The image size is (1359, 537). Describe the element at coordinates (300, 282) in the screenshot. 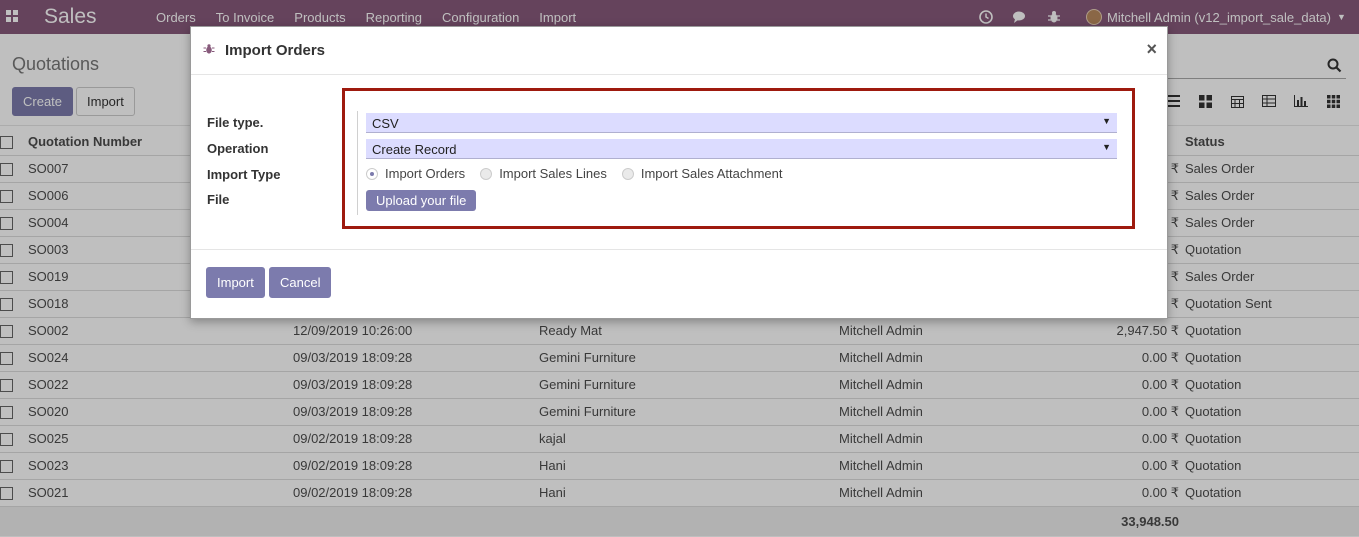

I see `cancel-button: Cancel` at that location.